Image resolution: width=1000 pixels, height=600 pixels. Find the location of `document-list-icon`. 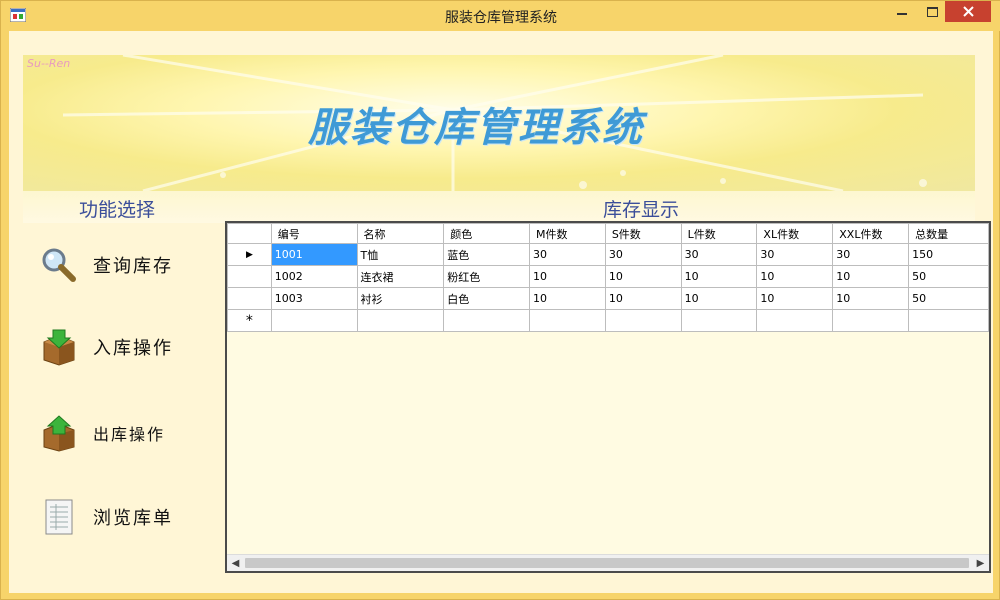

document-list-icon is located at coordinates (59, 517).